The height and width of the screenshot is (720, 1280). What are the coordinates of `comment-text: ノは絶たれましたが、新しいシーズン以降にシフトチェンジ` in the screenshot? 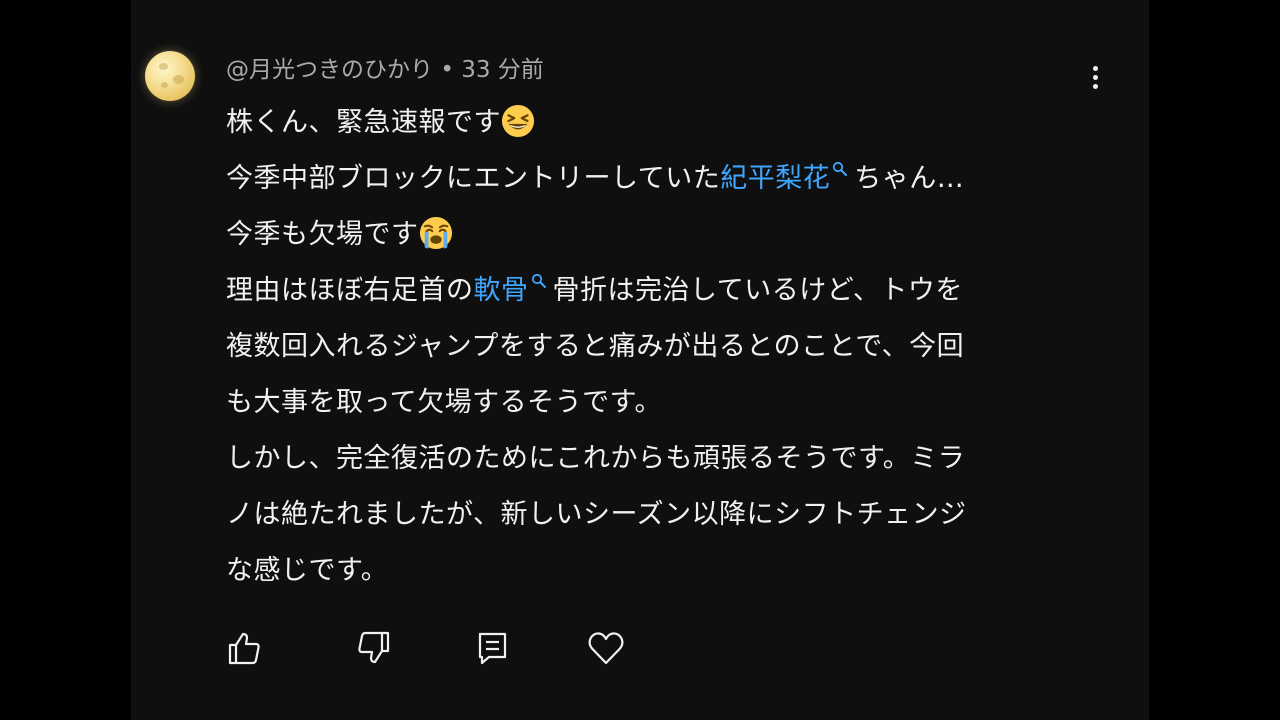 It's located at (596, 514).